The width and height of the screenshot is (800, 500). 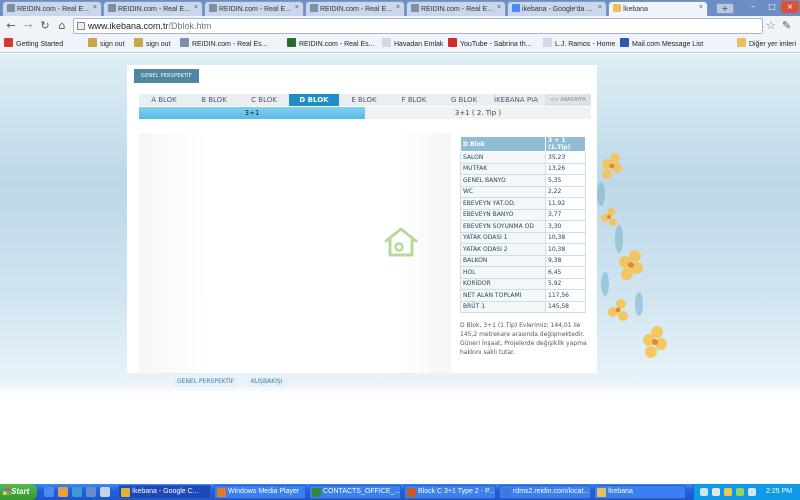 What do you see at coordinates (752, 492) in the screenshot?
I see `messenger-icon` at bounding box center [752, 492].